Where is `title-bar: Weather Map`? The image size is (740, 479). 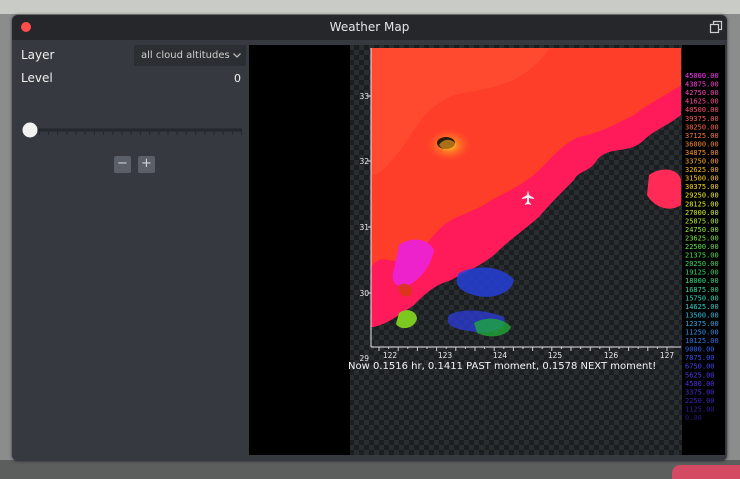
title-bar: Weather Map is located at coordinates (369, 27).